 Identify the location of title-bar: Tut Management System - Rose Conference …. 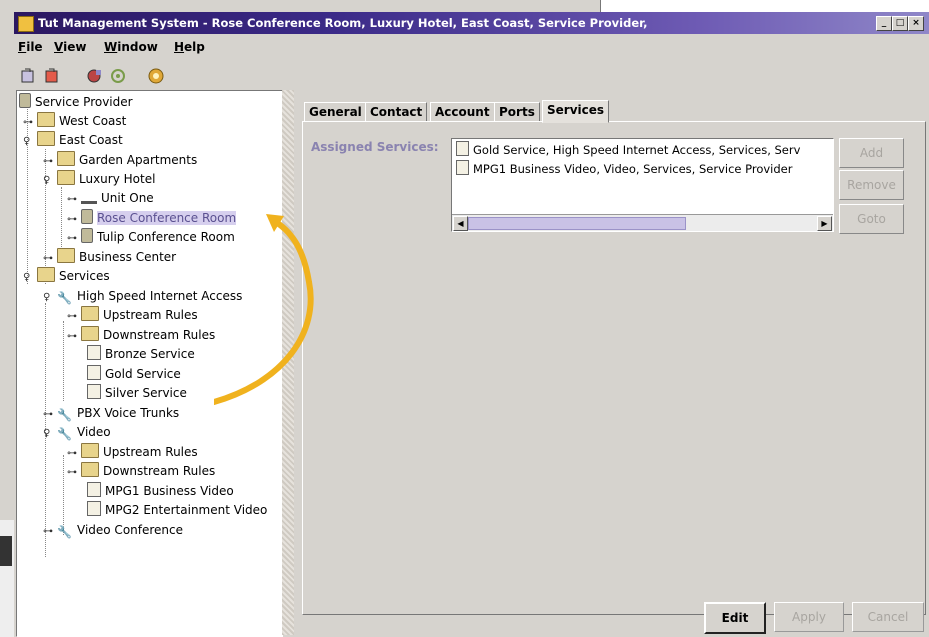
(471, 23).